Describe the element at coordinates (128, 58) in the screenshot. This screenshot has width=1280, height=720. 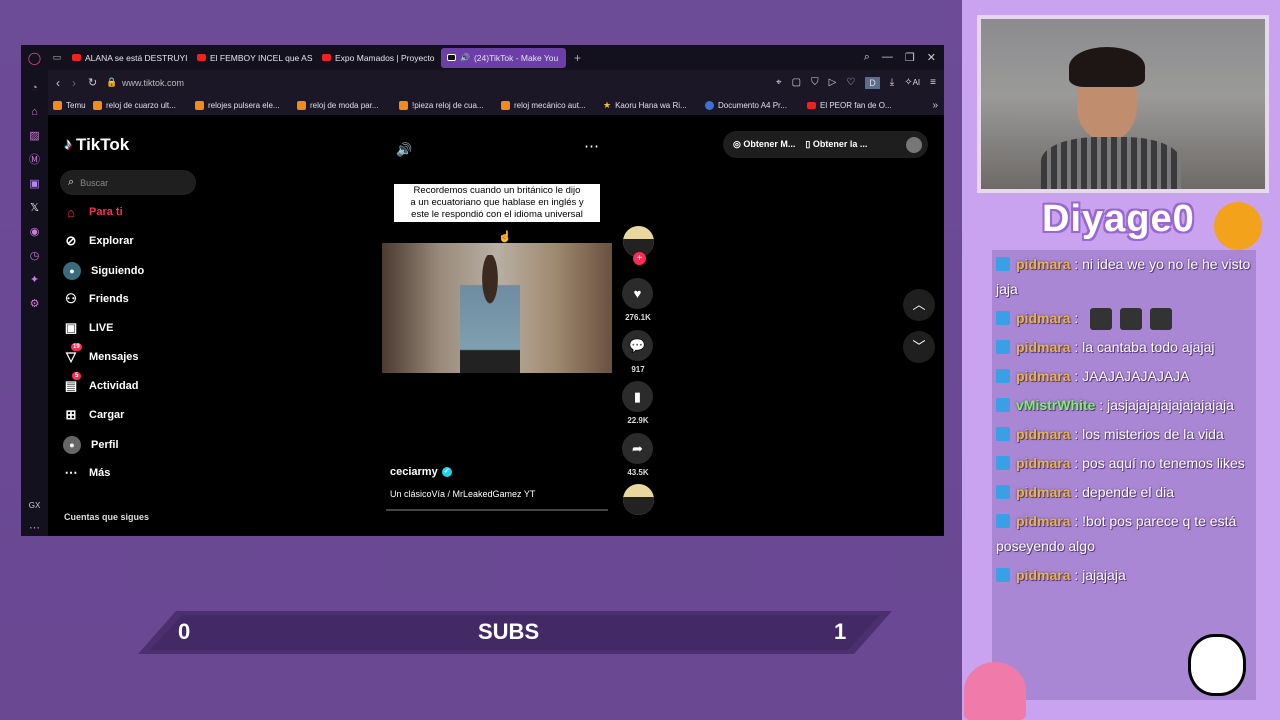
I see `tab-1: ALANA se está DESTRUYI` at that location.